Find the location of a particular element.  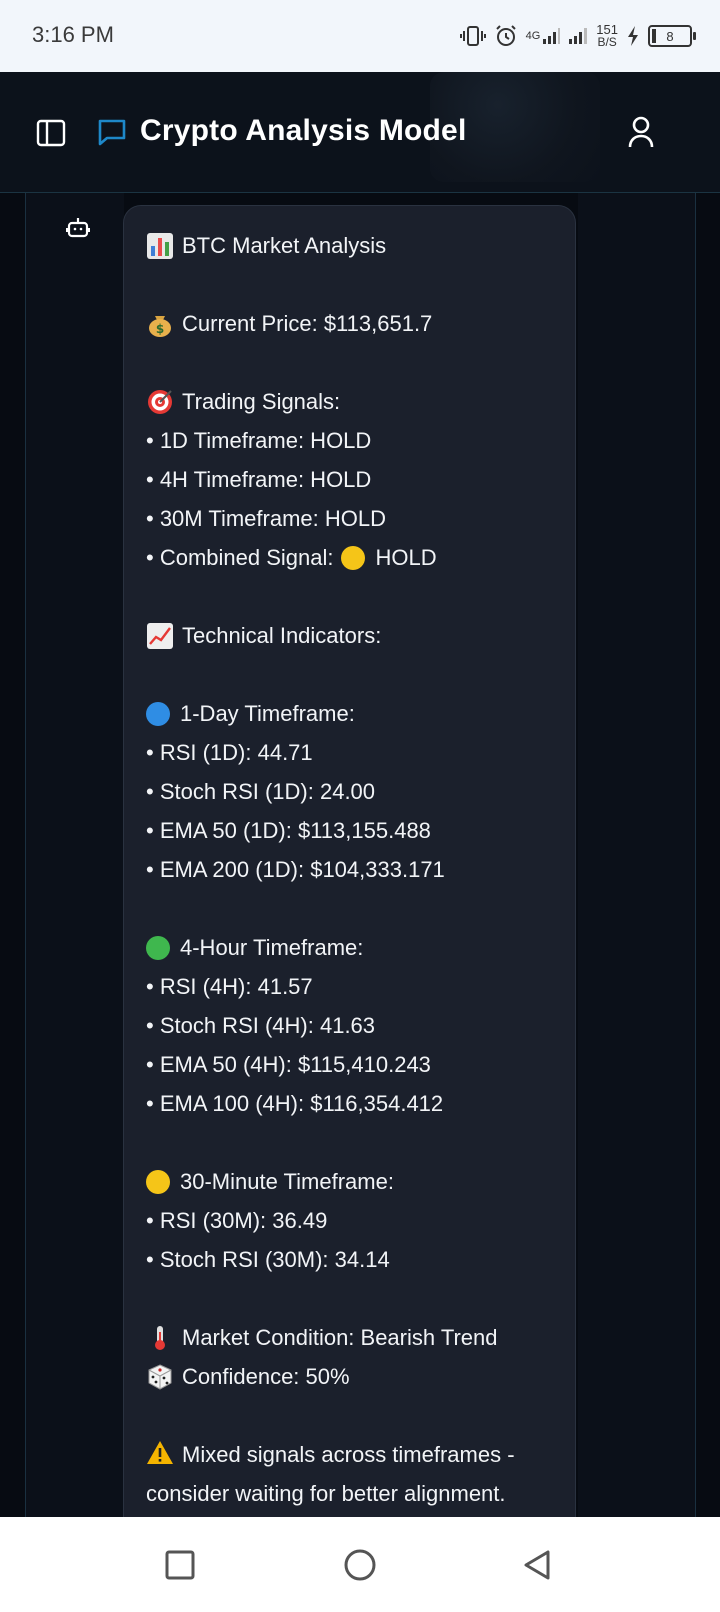

market-condition-line: Market Condition: Bearish Trend is located at coordinates (356, 1337).